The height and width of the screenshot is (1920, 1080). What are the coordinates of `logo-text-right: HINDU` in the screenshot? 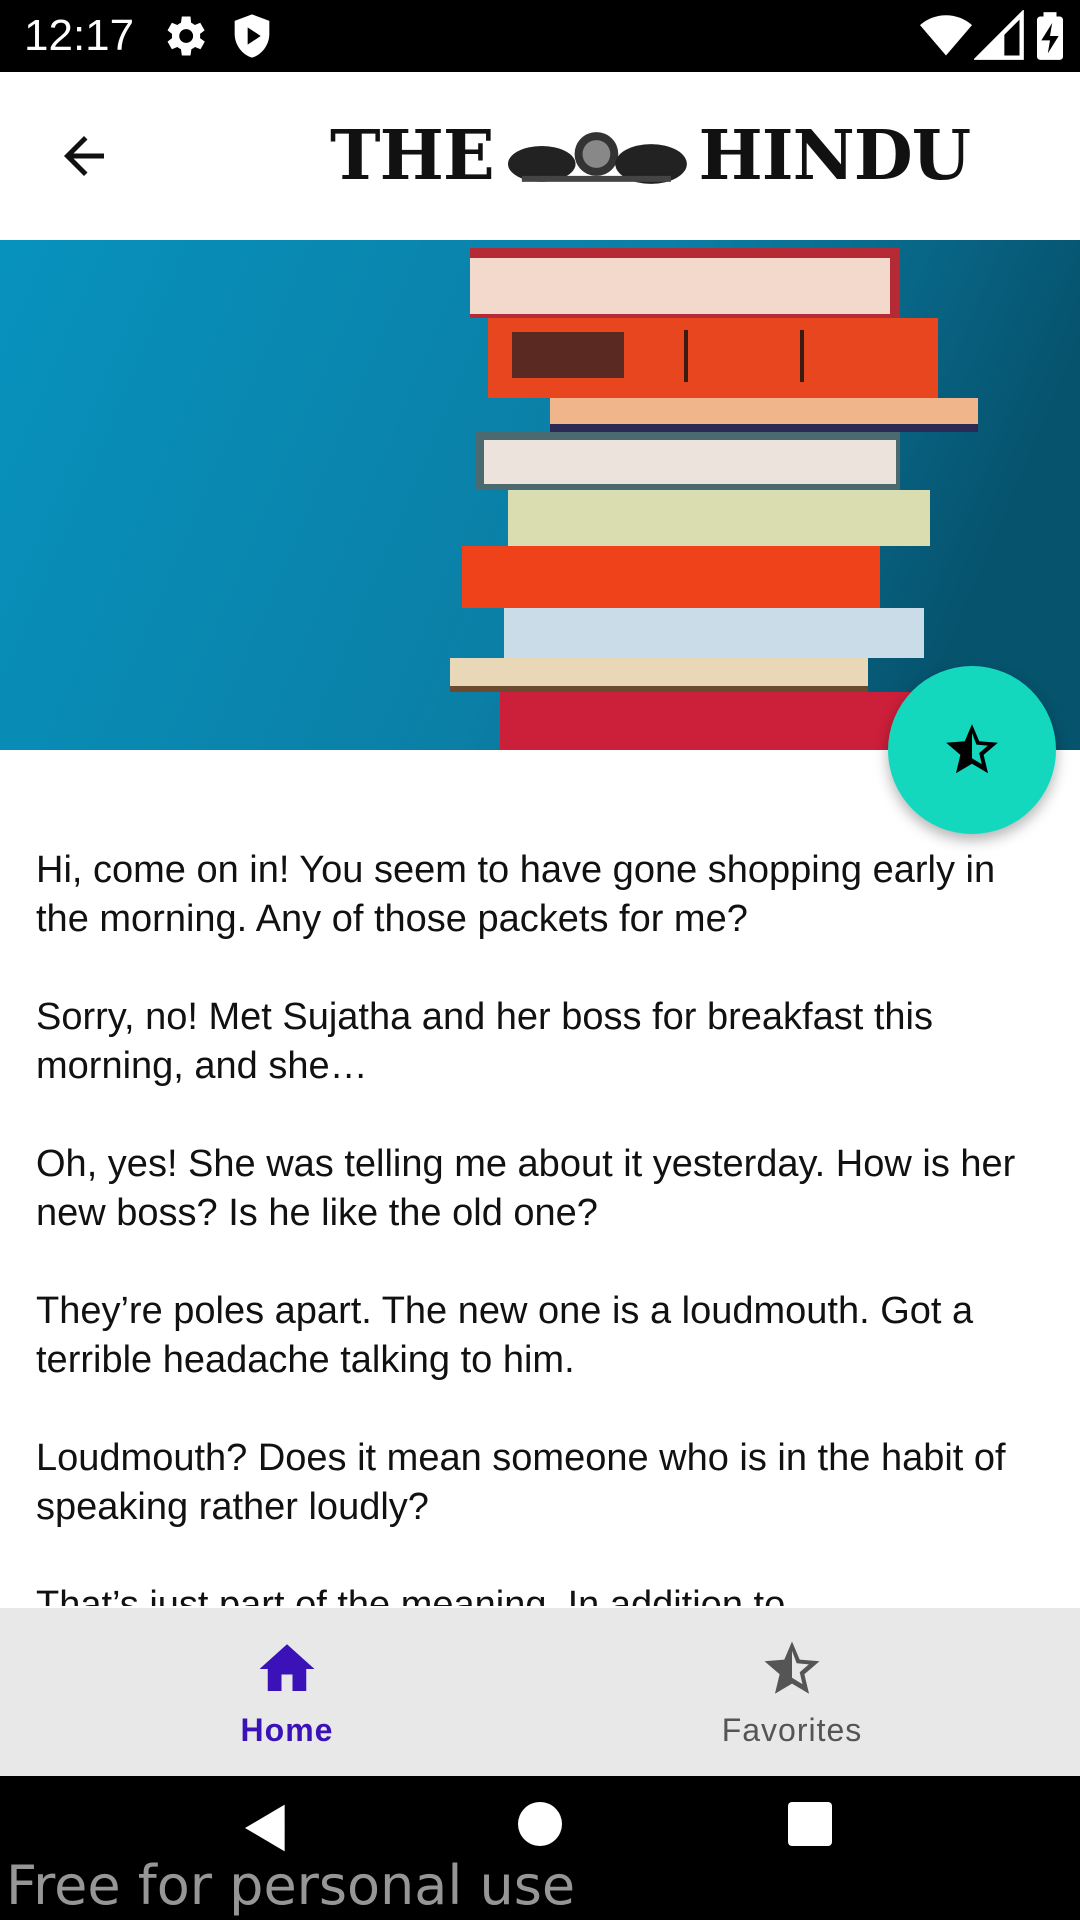 It's located at (834, 156).